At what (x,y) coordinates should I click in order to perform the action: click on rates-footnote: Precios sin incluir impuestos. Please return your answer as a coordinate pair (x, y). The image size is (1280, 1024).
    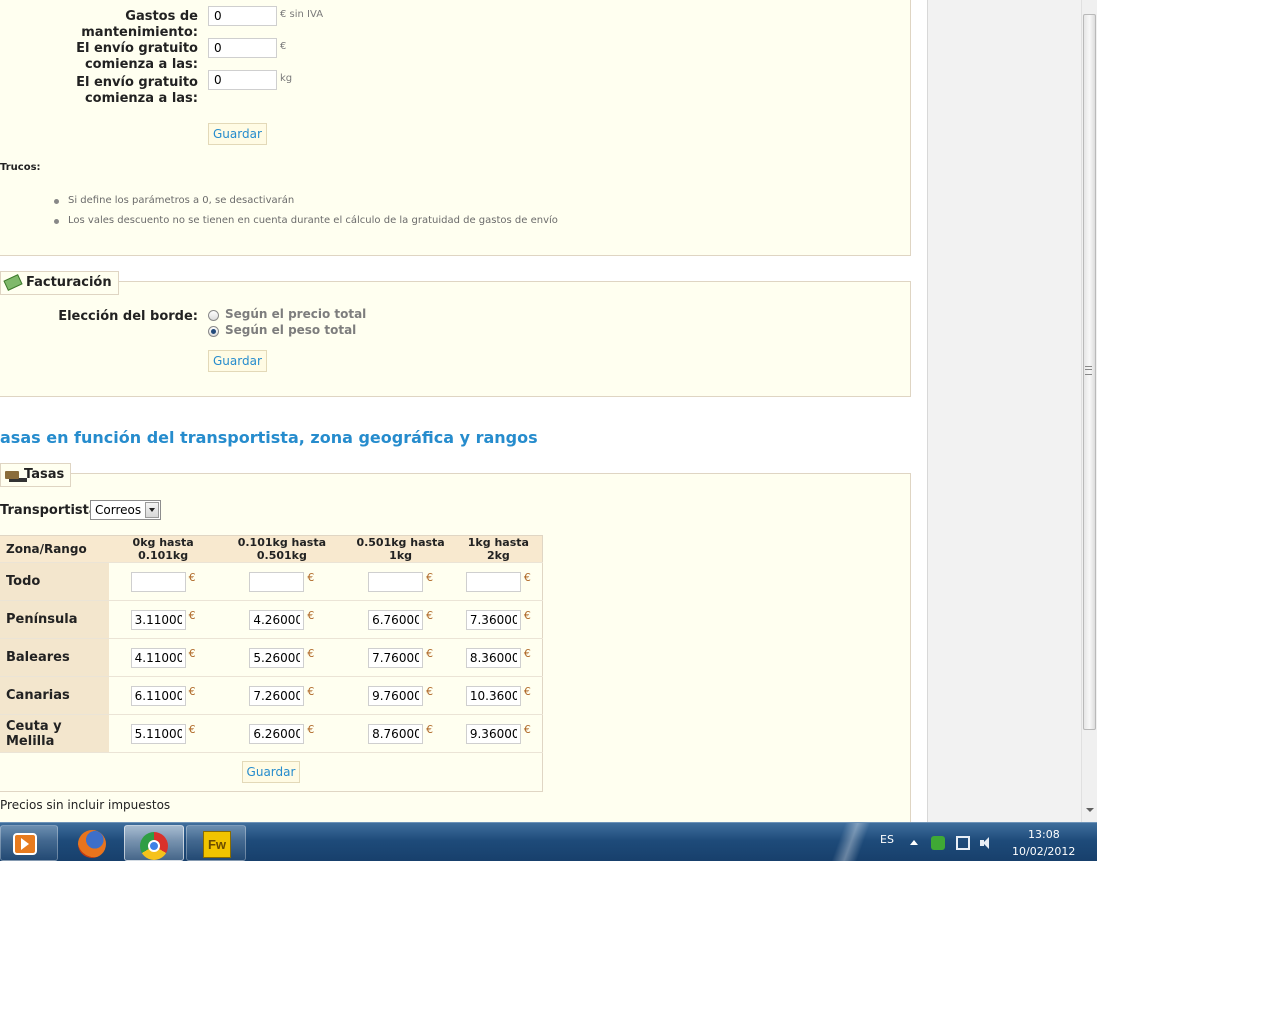
    Looking at the image, I should click on (85, 805).